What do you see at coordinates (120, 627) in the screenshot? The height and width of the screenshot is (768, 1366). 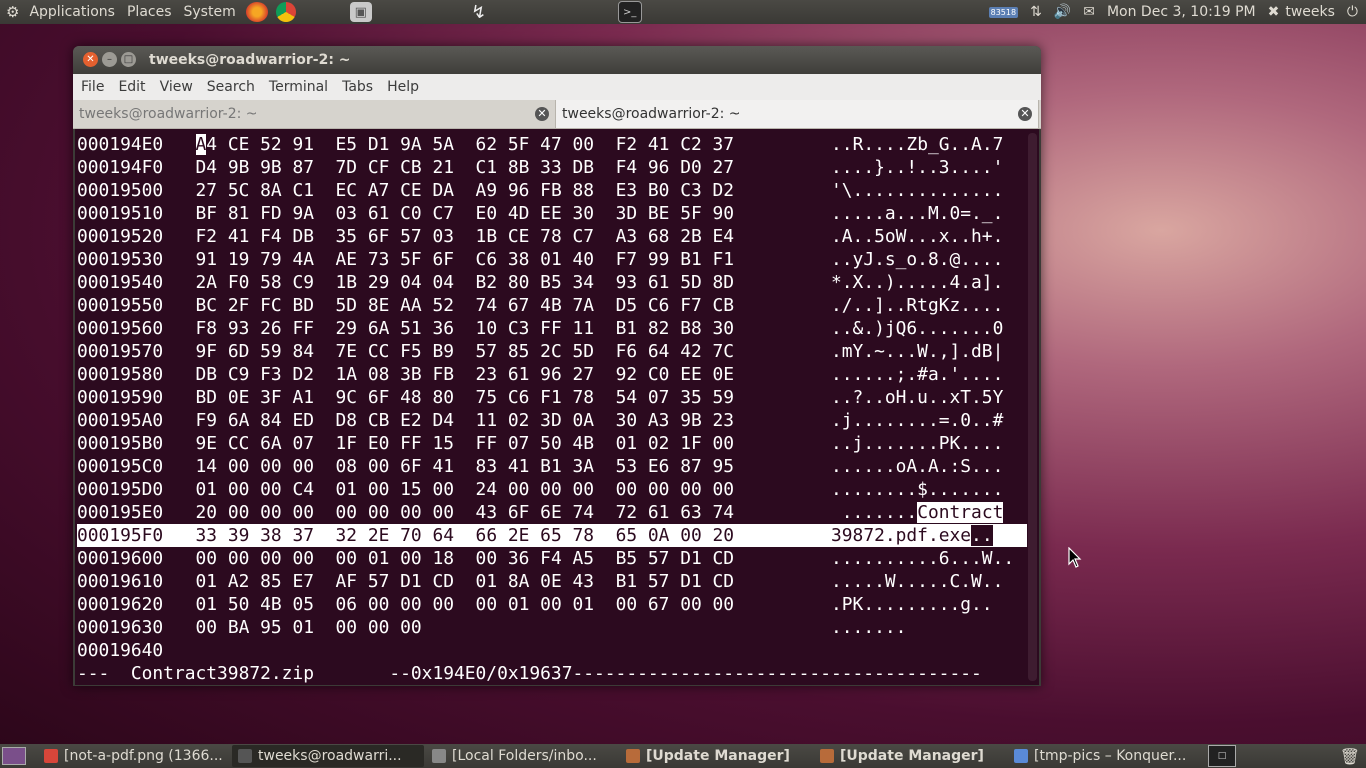 I see `hex-address: 00019630` at bounding box center [120, 627].